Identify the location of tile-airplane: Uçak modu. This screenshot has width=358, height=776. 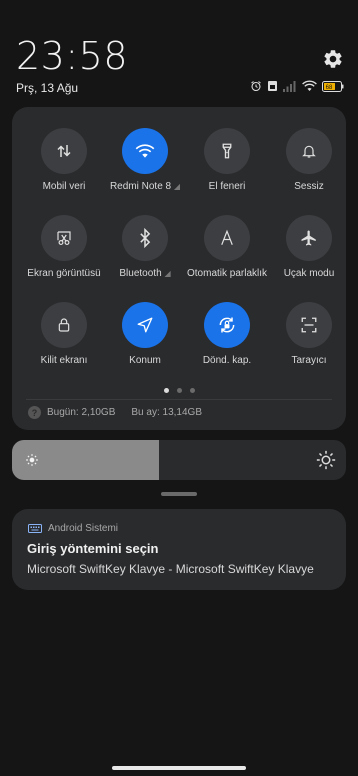
(309, 247).